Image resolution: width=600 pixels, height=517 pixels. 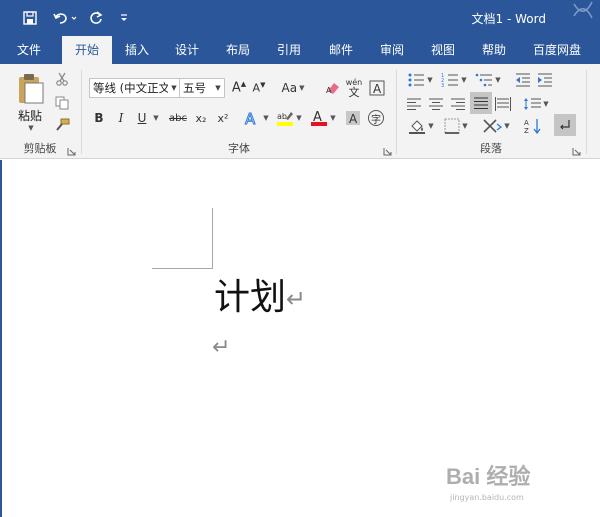 I want to click on distributed-button, so click(x=503, y=104).